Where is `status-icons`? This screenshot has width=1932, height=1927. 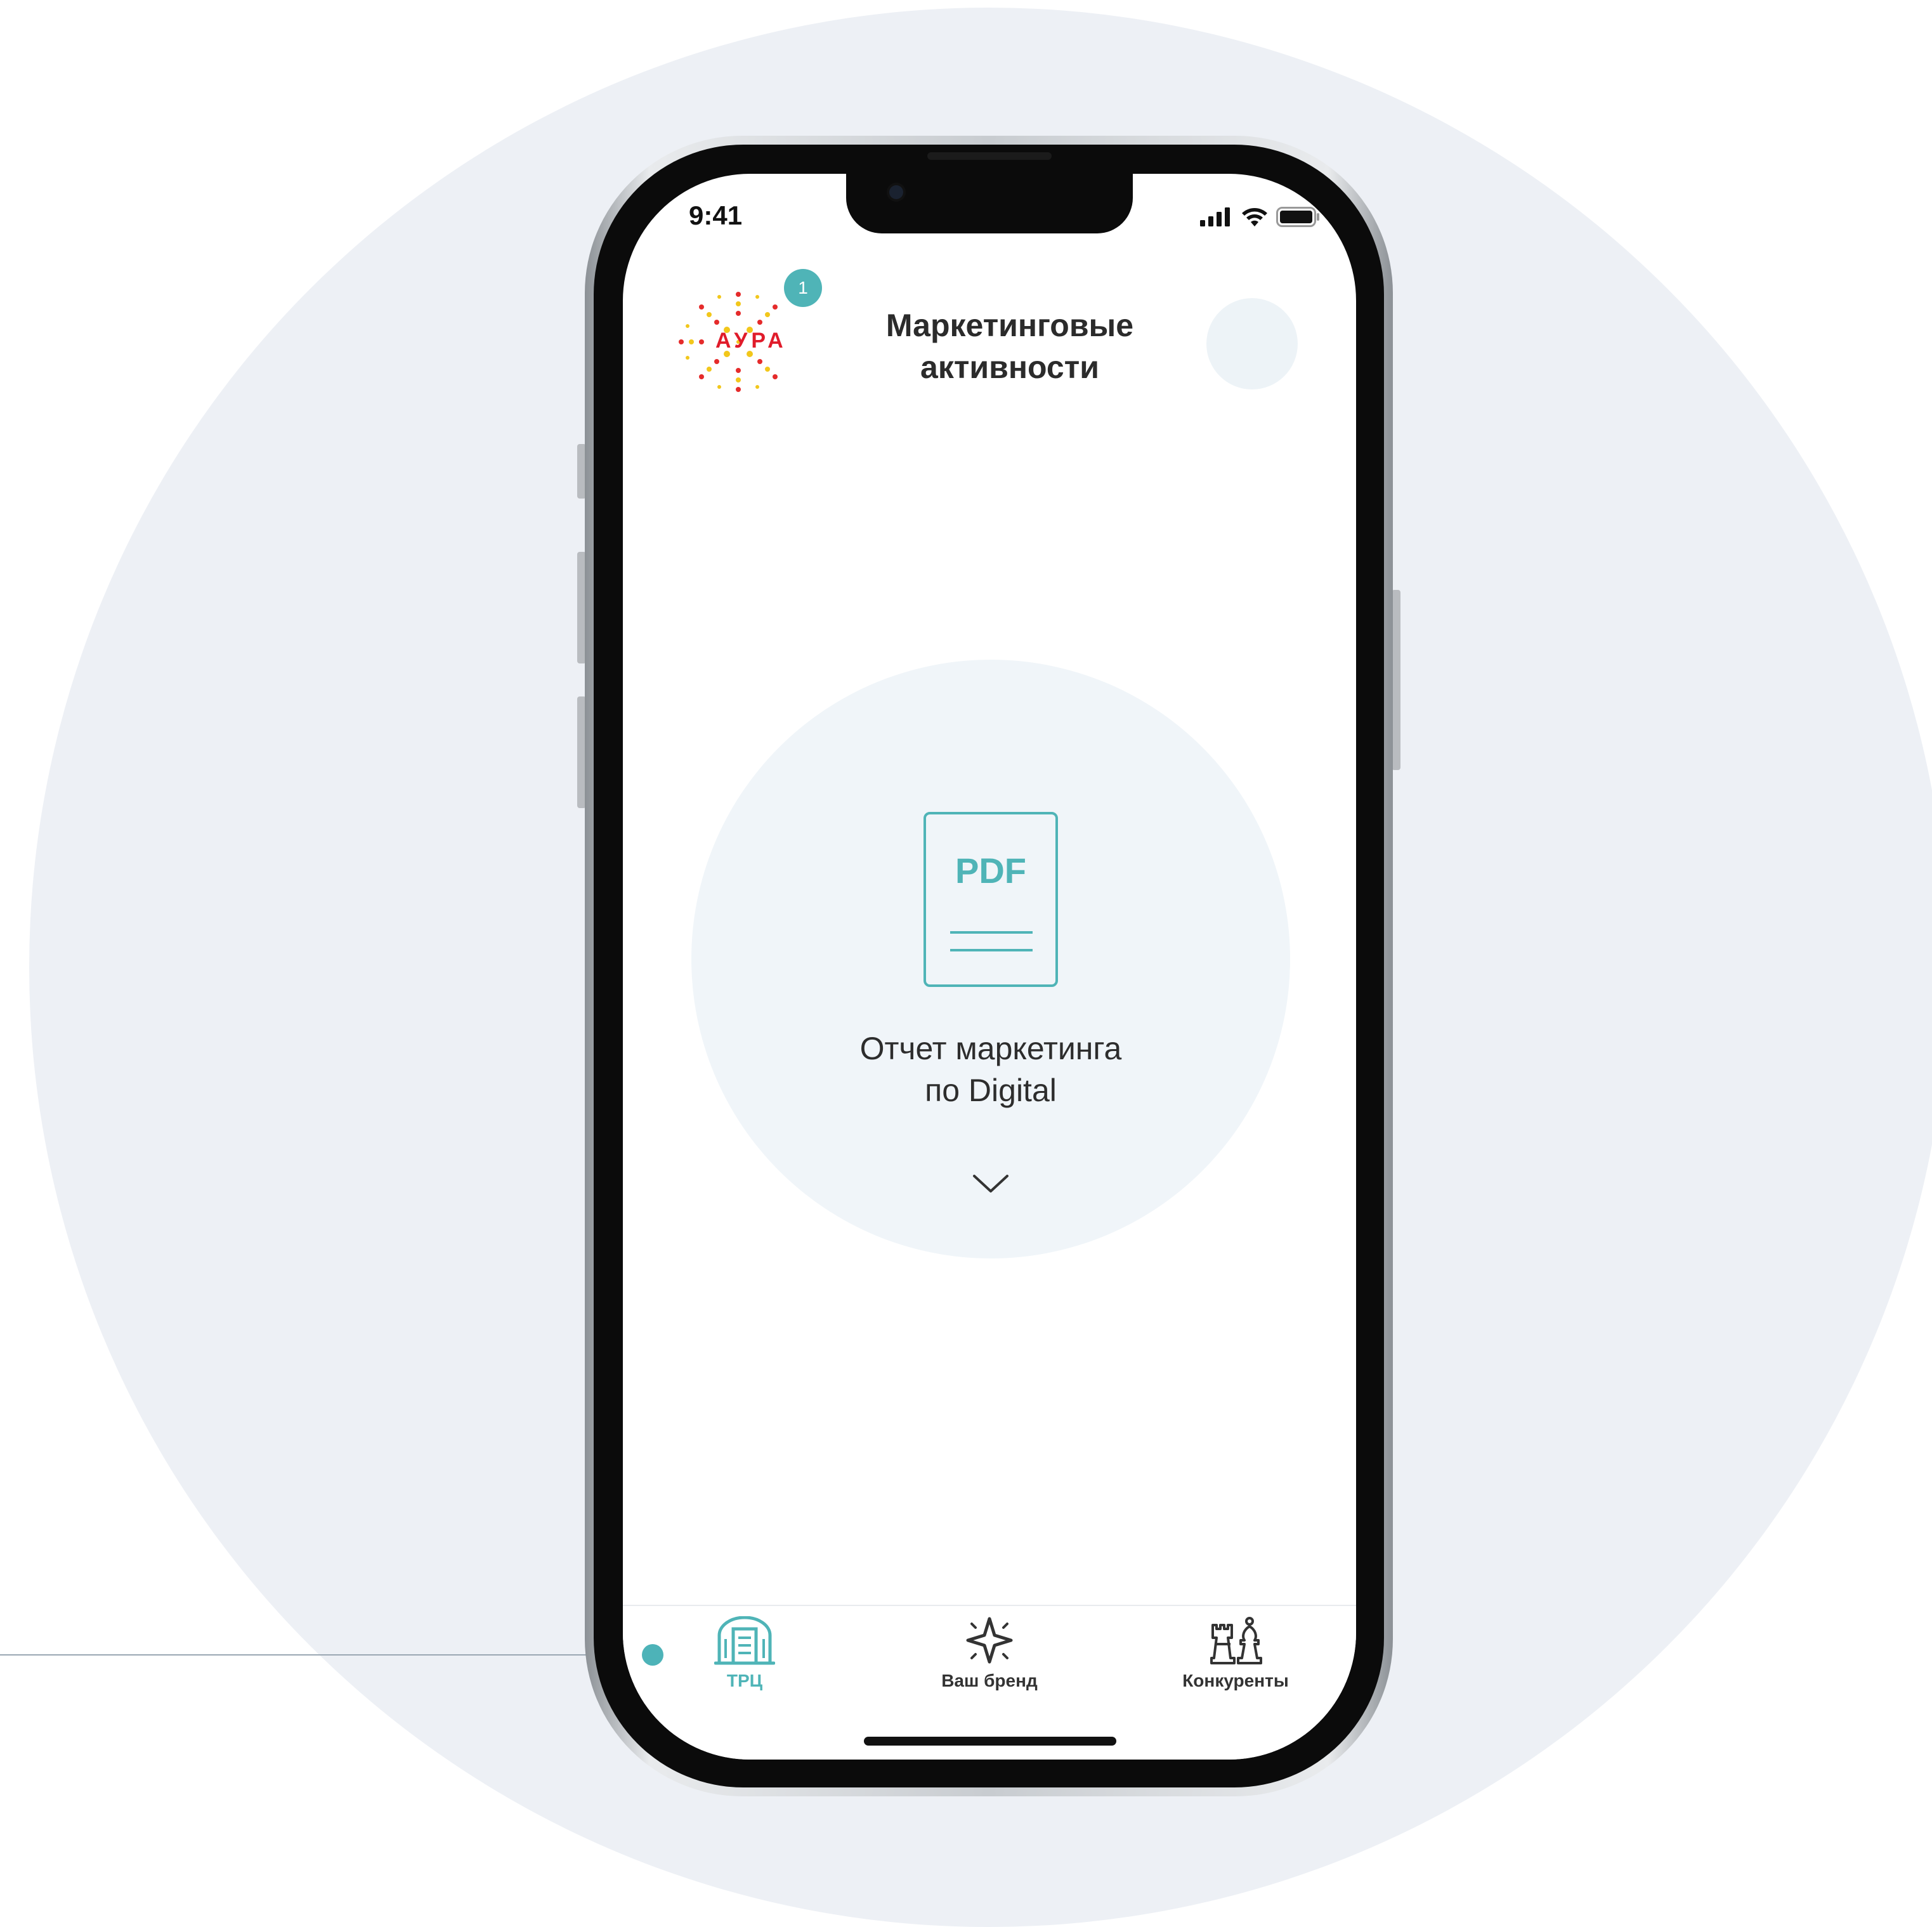
status-icons is located at coordinates (1260, 217).